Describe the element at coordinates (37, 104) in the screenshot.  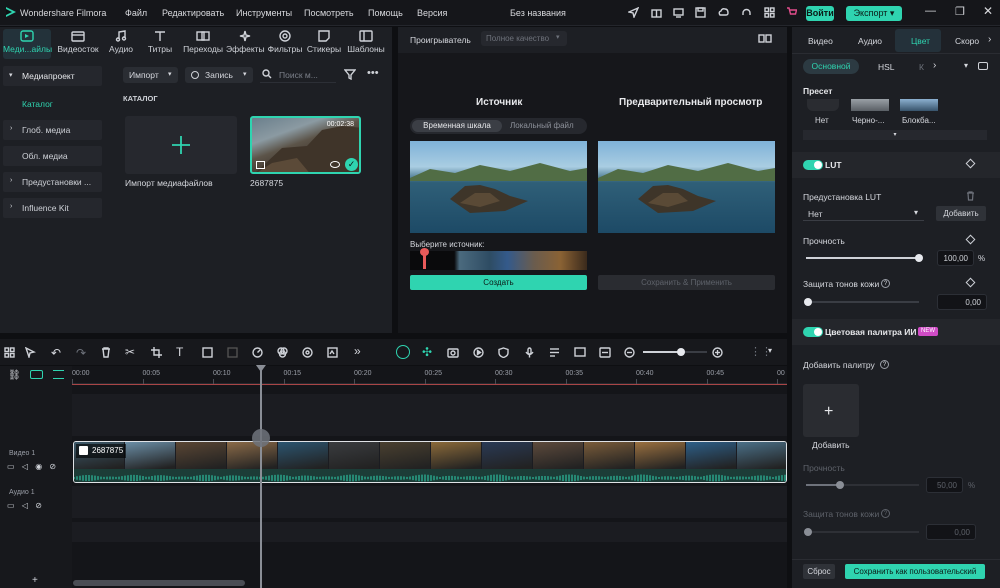
I see `sidebar-item-catalog: Каталог` at that location.